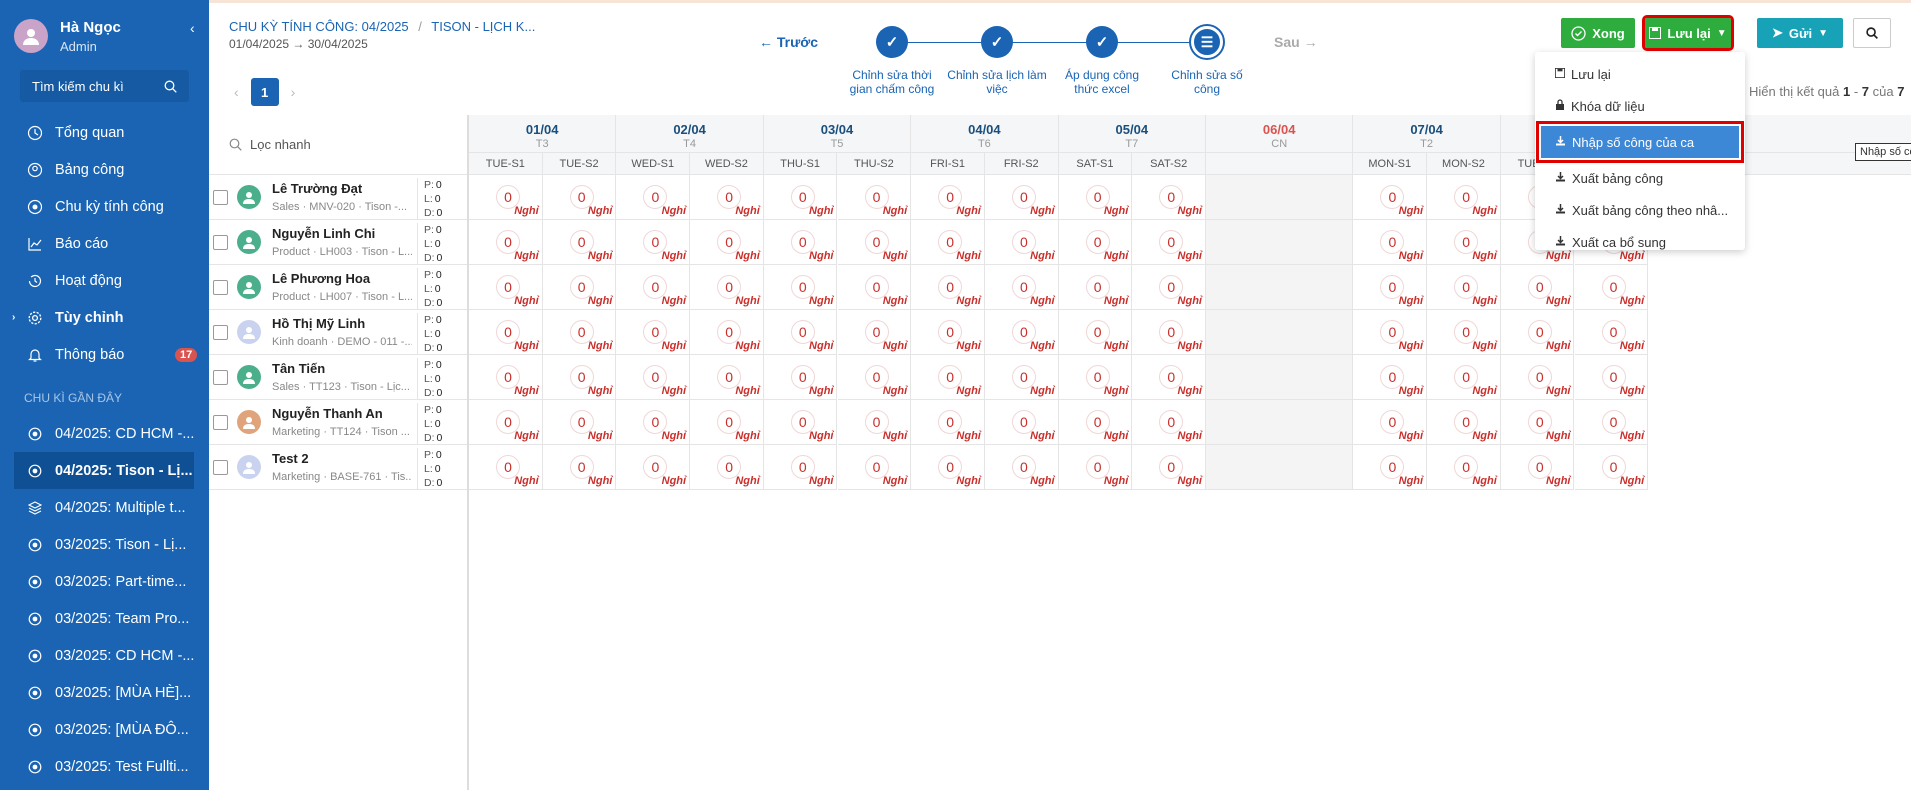 The width and height of the screenshot is (1911, 790). Describe the element at coordinates (104, 354) in the screenshot. I see `sidebar-item-bell: Thông báo 17` at that location.